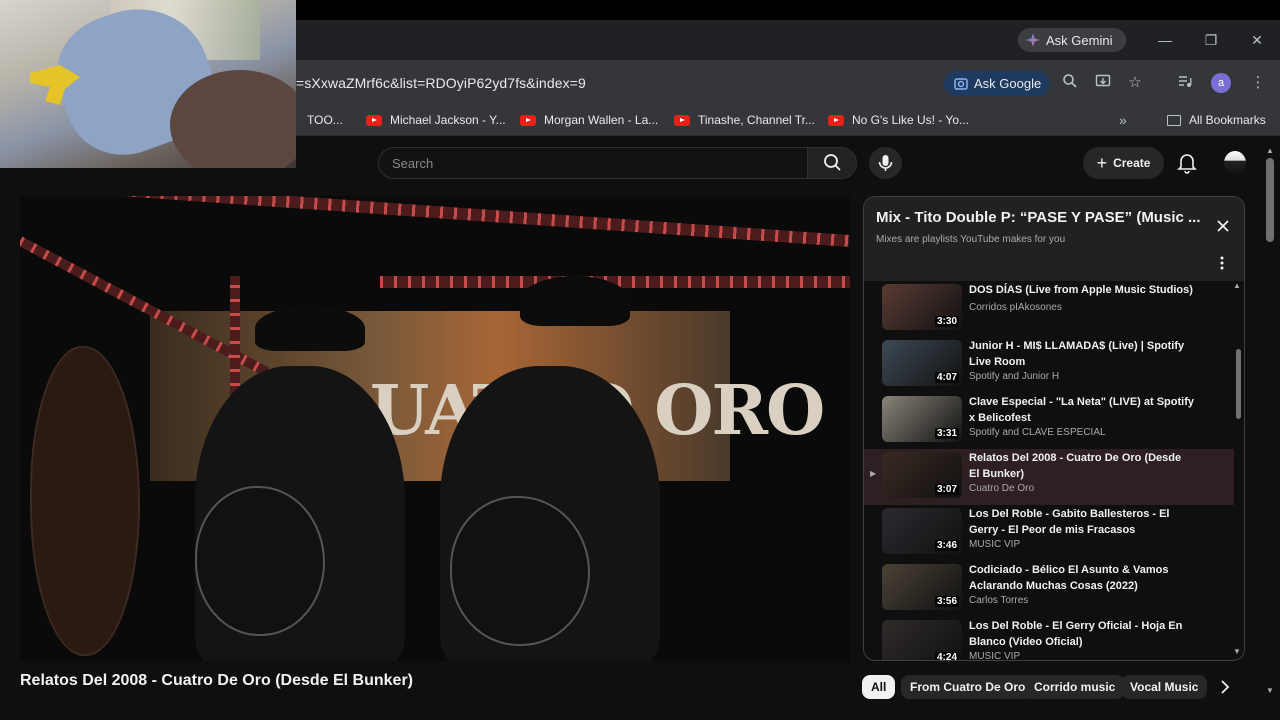  Describe the element at coordinates (1015, 307) in the screenshot. I see `playlist-item-channel: Corridos pIAkosones` at that location.